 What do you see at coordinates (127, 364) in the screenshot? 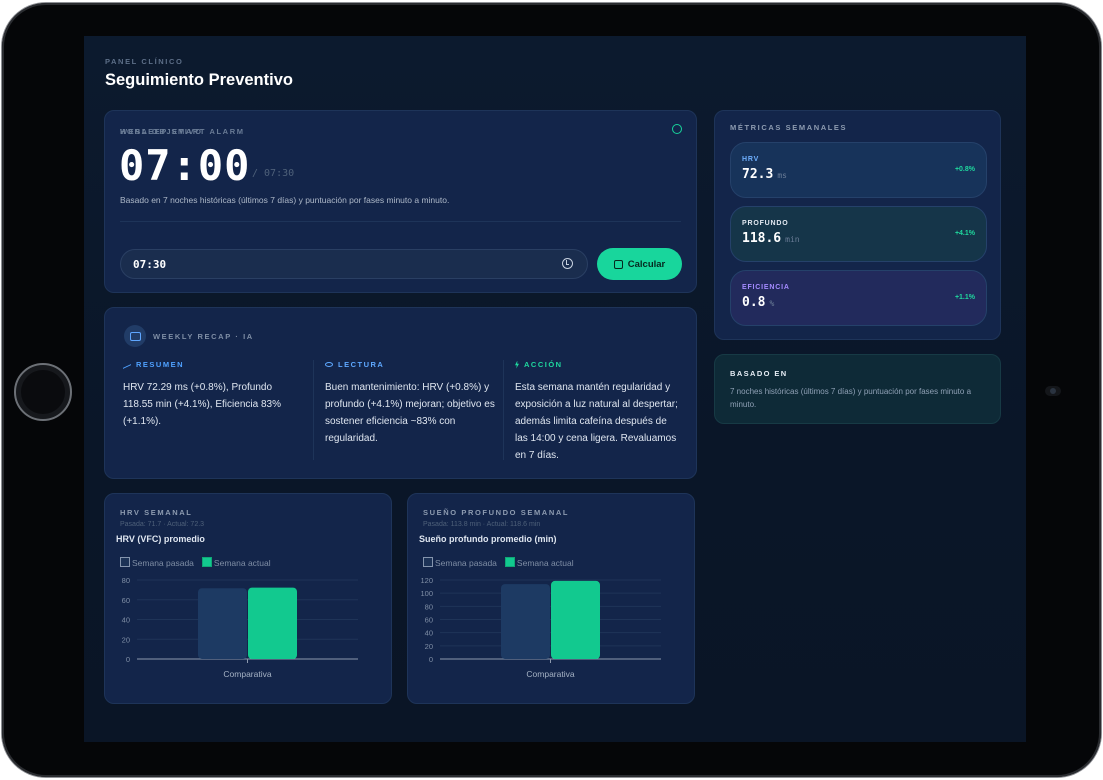
I see `trend-icon` at bounding box center [127, 364].